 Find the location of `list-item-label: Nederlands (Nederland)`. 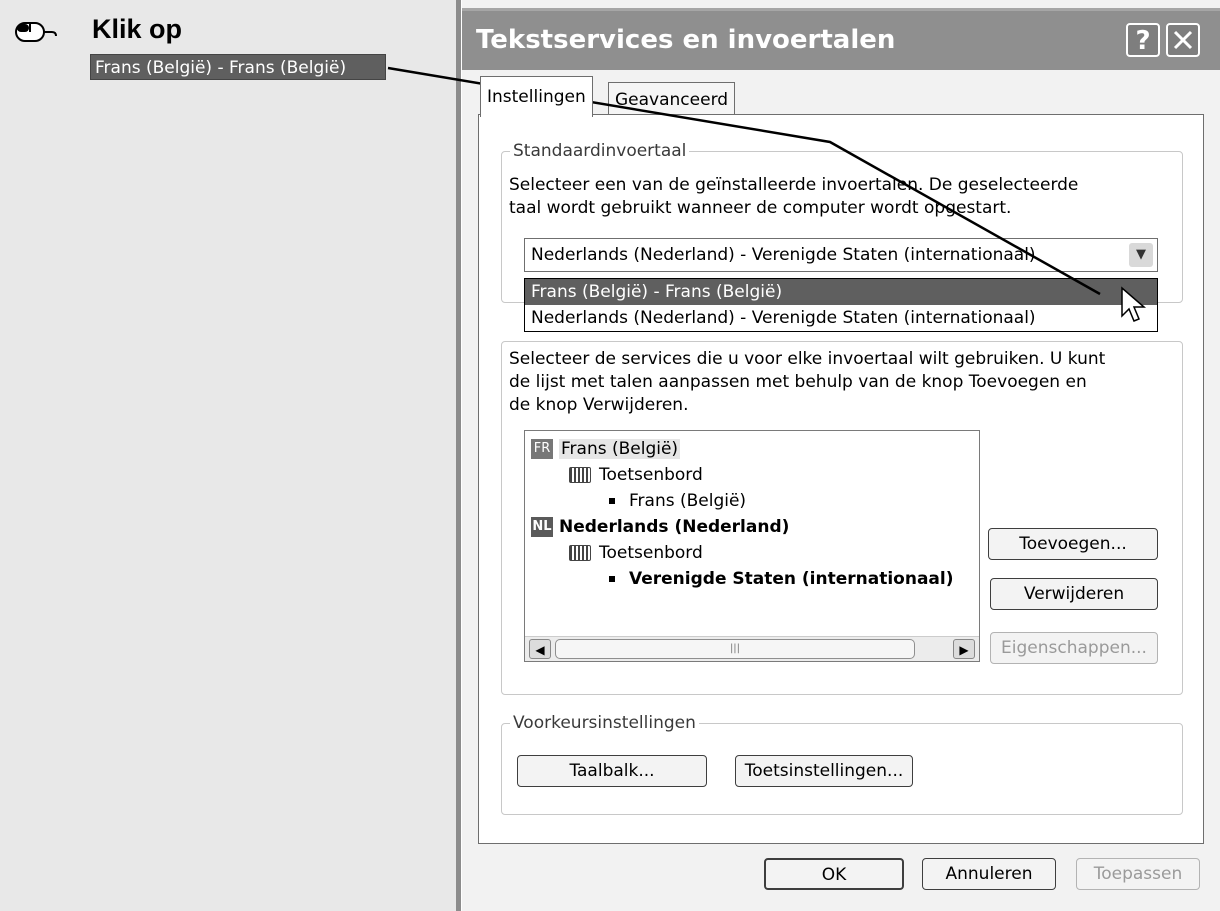

list-item-label: Nederlands (Nederland) is located at coordinates (674, 527).